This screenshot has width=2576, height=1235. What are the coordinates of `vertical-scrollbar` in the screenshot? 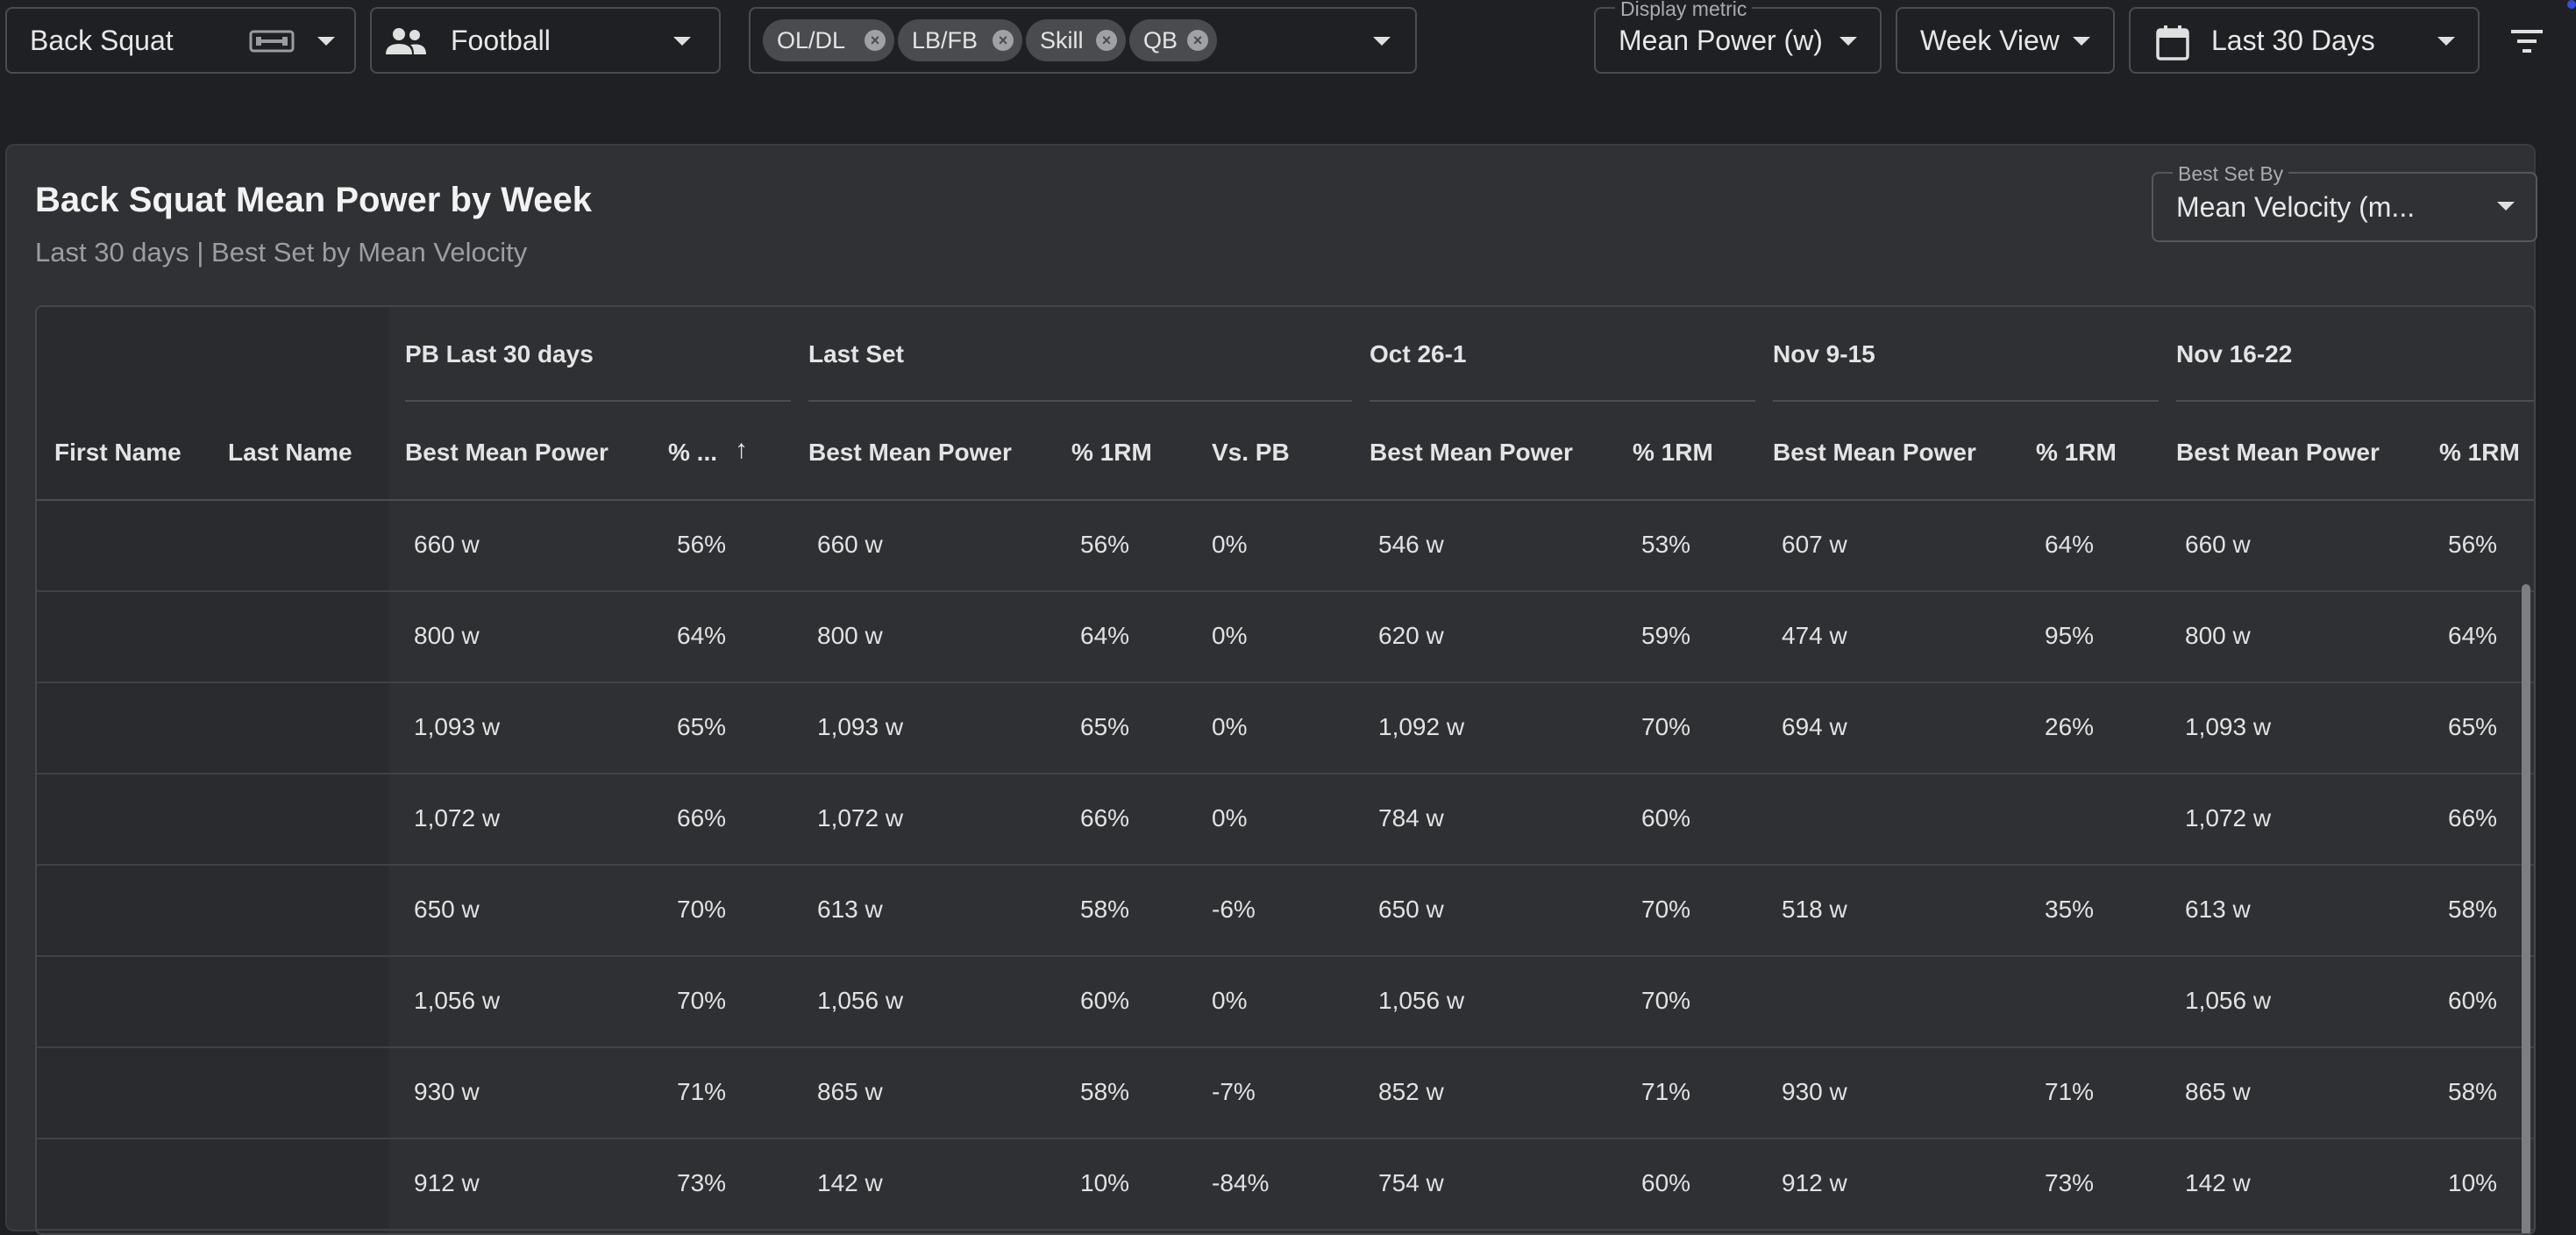 It's located at (2526, 908).